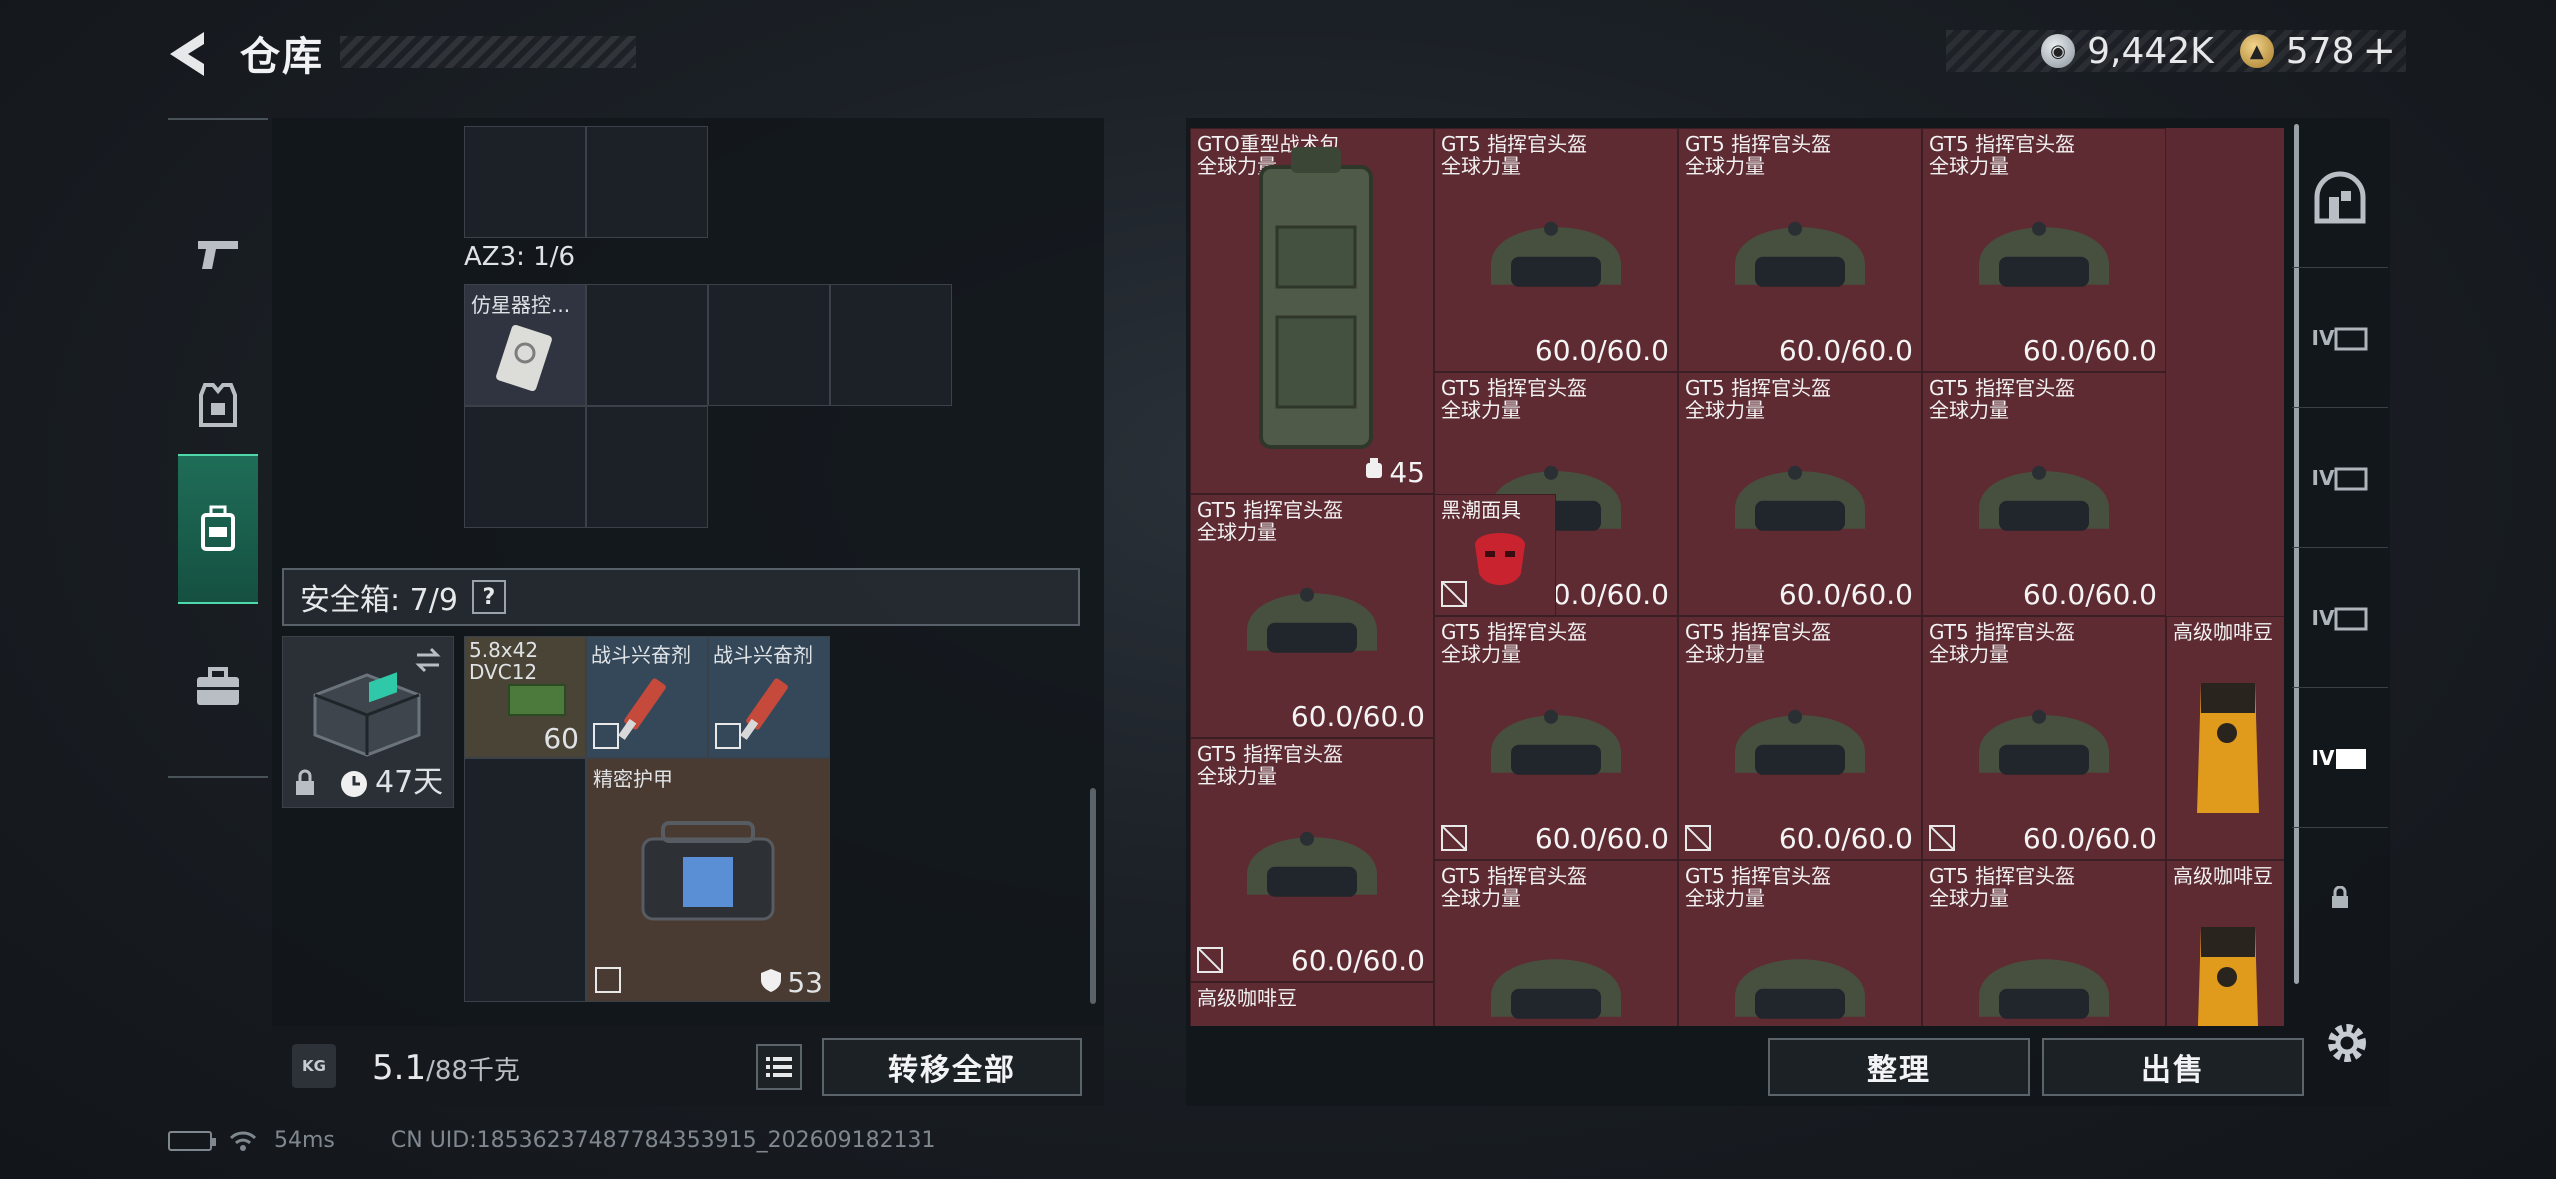 This screenshot has width=2556, height=1179. What do you see at coordinates (524, 358) in the screenshot?
I see `controller-device-icon` at bounding box center [524, 358].